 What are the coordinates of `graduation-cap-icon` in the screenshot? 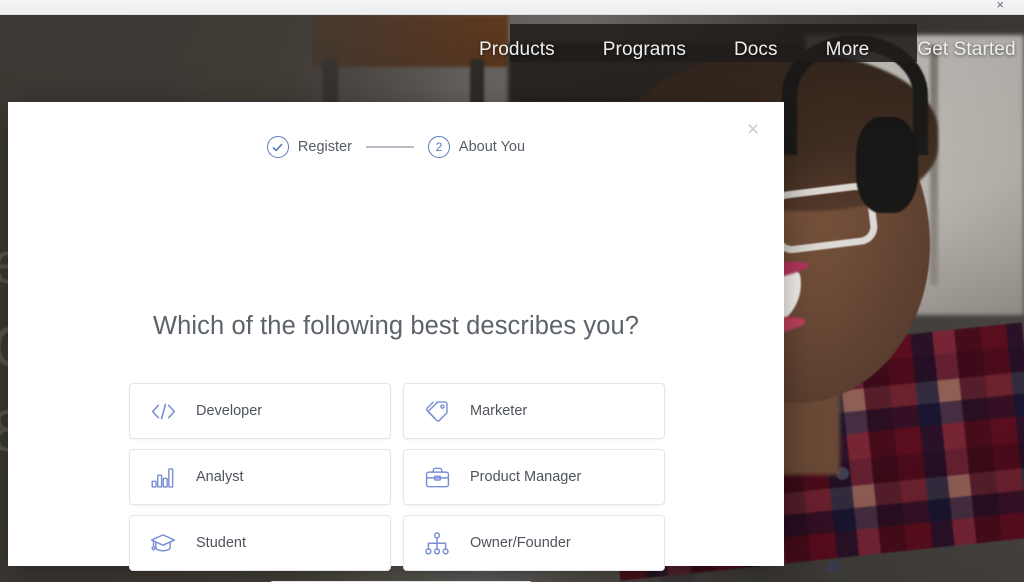 It's located at (163, 543).